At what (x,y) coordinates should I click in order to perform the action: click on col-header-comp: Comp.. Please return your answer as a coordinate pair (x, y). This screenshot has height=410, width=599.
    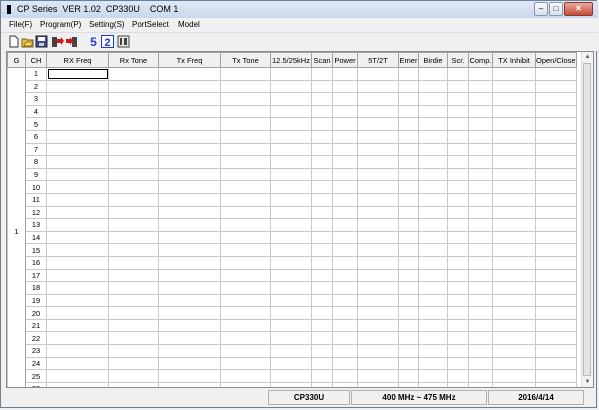
    Looking at the image, I should click on (480, 60).